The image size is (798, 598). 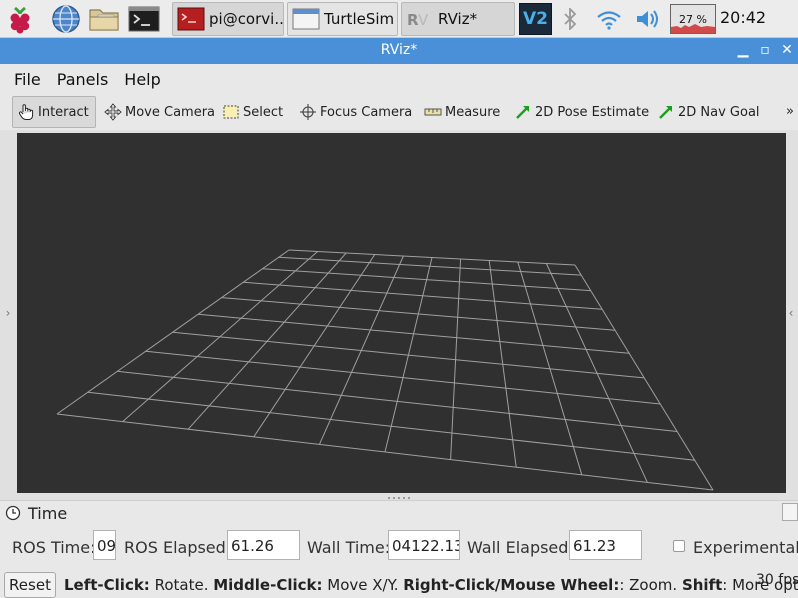 What do you see at coordinates (719, 112) in the screenshot?
I see `tool-label: 2D Nav Goal` at bounding box center [719, 112].